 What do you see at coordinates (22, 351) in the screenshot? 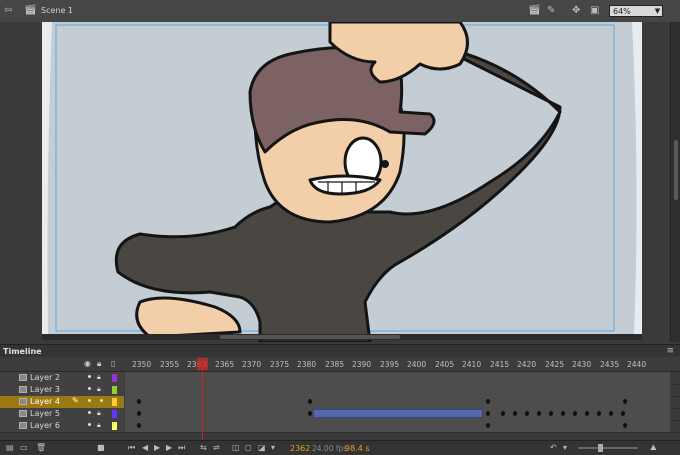
I see `tab-timeline: Timeline` at bounding box center [22, 351].